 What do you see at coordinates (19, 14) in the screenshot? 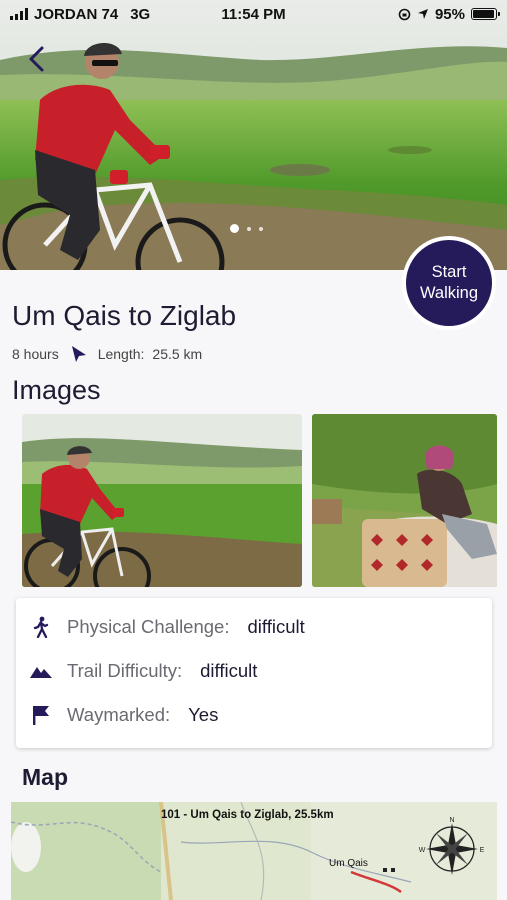
I see `signal-icon` at bounding box center [19, 14].